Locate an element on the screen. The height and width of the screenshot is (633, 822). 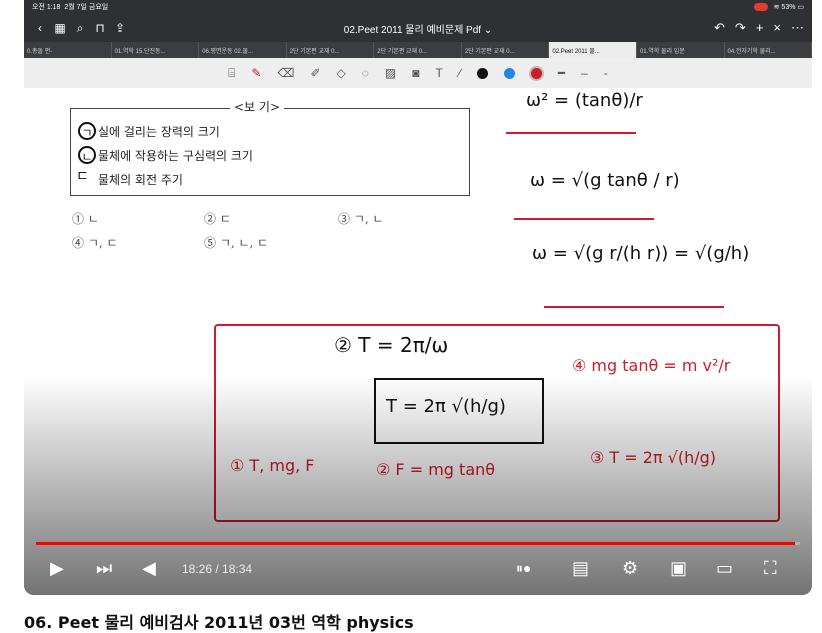
eraser-icon: ⌫ is located at coordinates (285, 73).